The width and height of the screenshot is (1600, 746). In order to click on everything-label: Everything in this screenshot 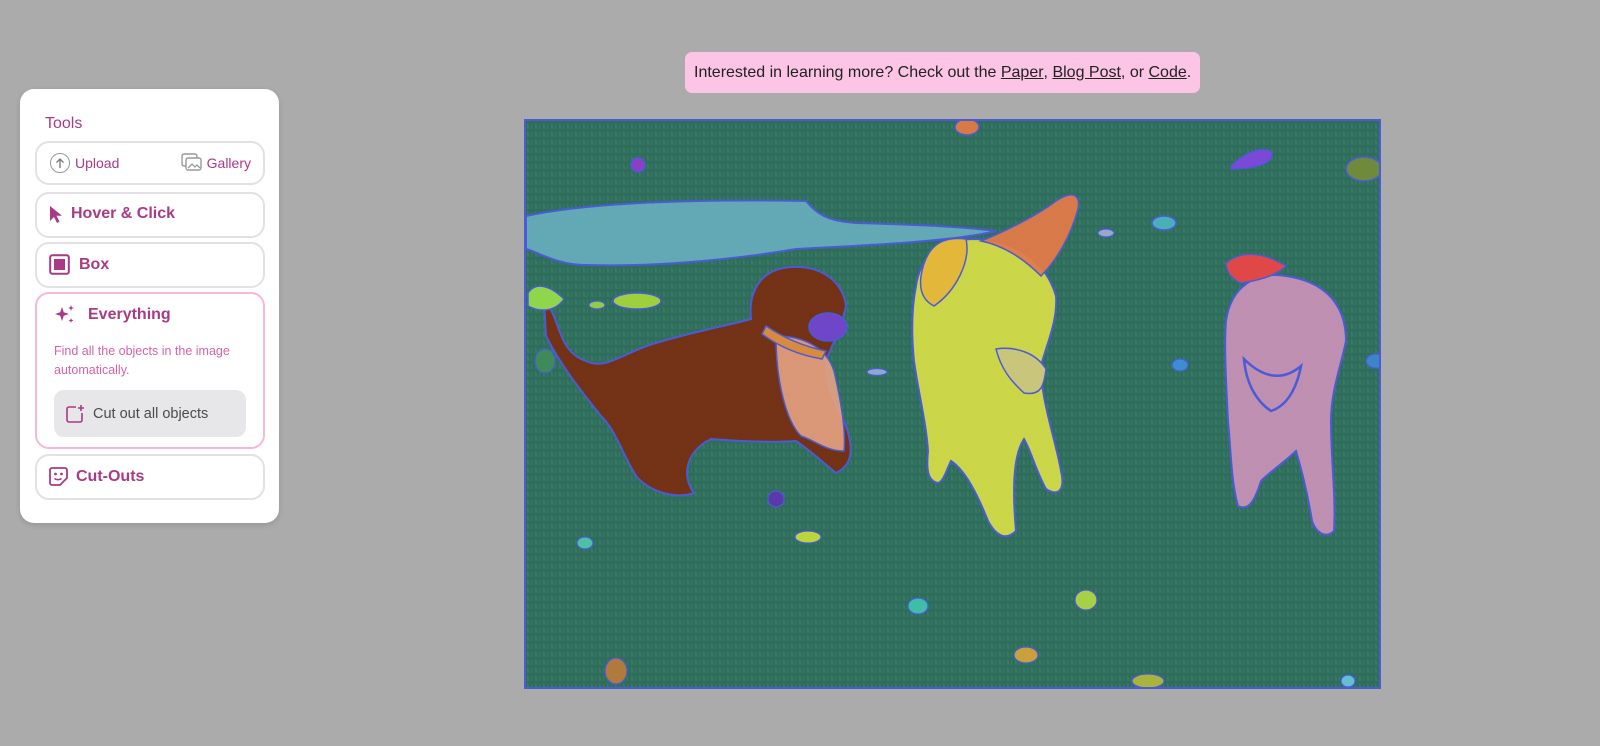, I will do `click(129, 314)`.